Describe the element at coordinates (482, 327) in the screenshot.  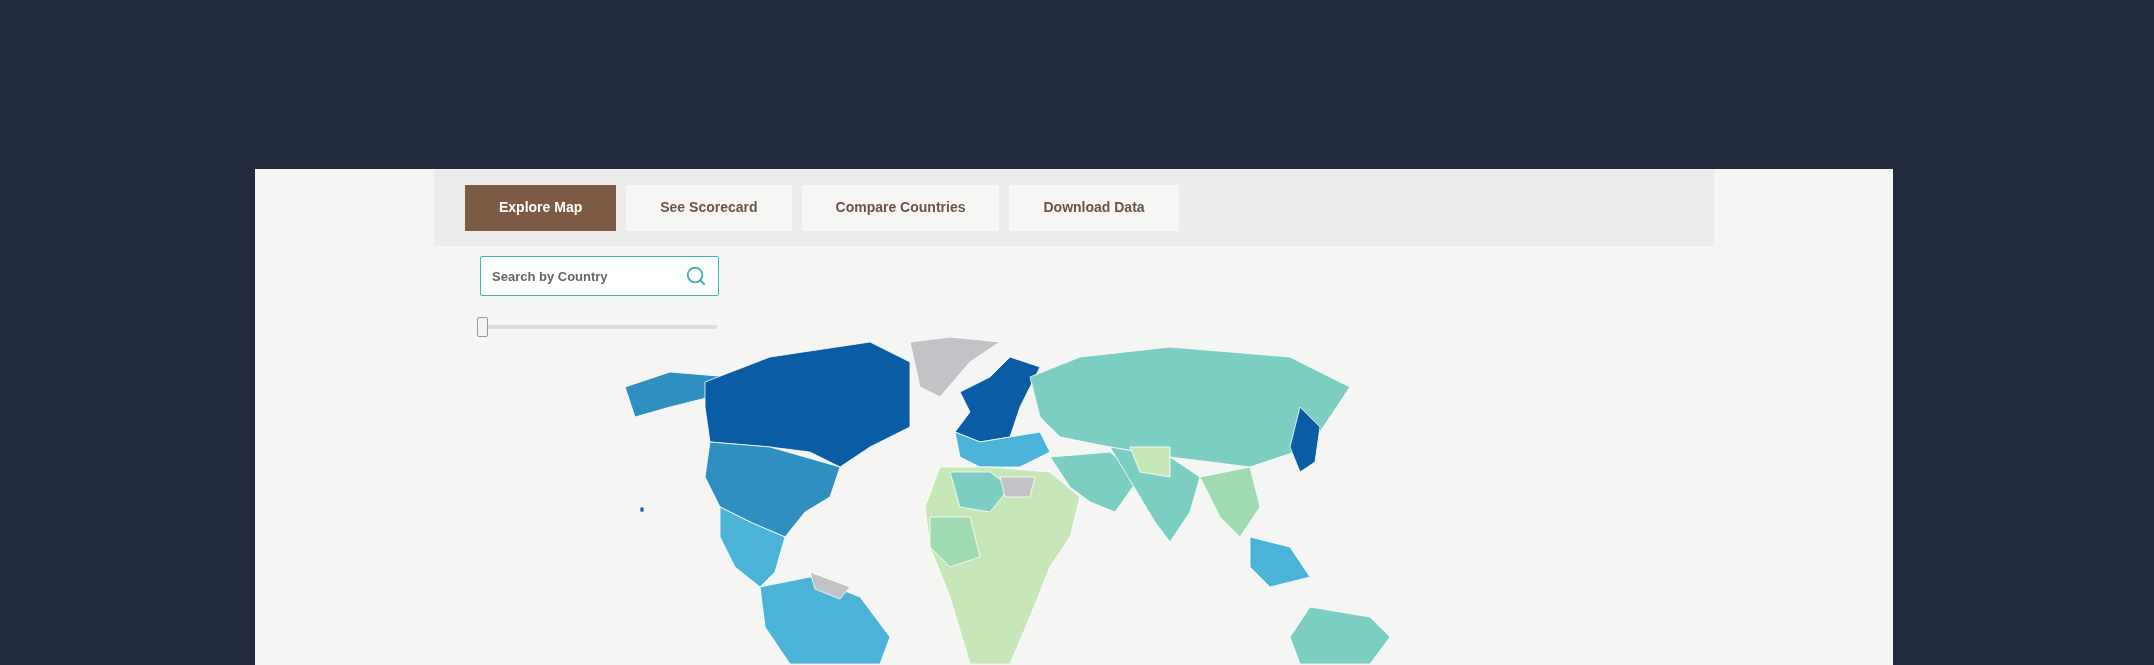
I see `slider-thumb` at that location.